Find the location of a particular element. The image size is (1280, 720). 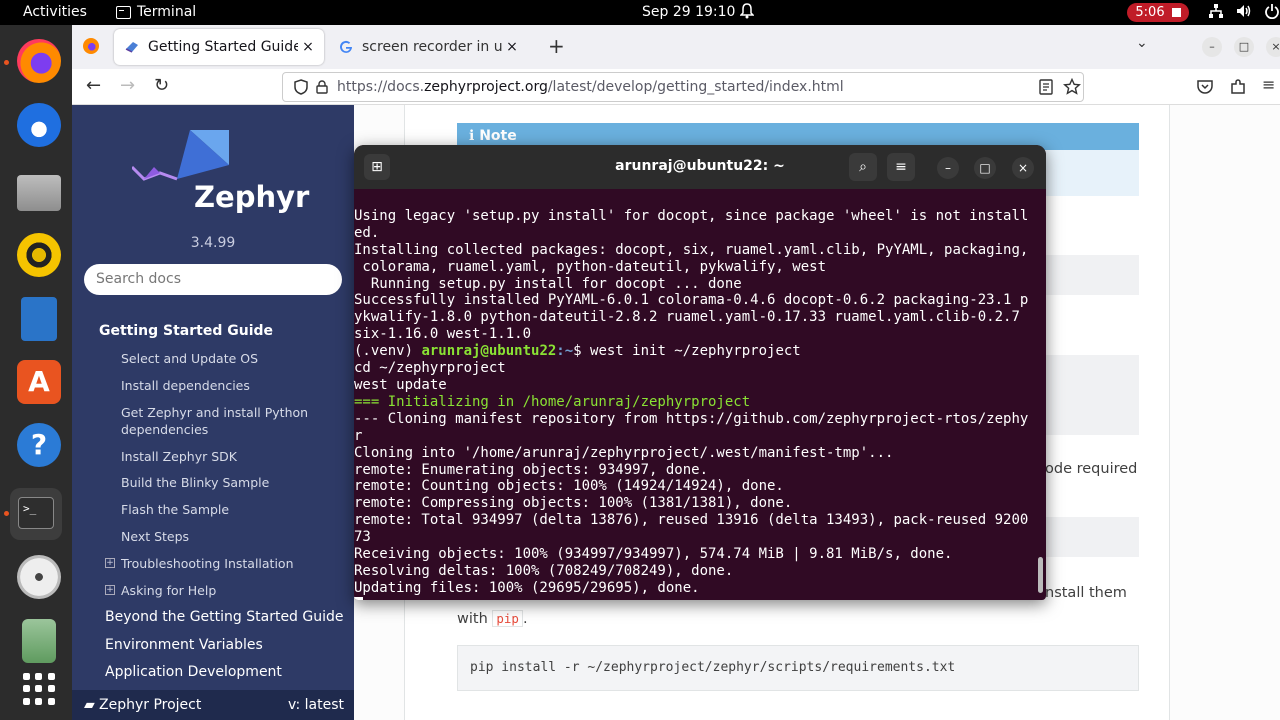

nav-item-continued: dependencies is located at coordinates (164, 429).